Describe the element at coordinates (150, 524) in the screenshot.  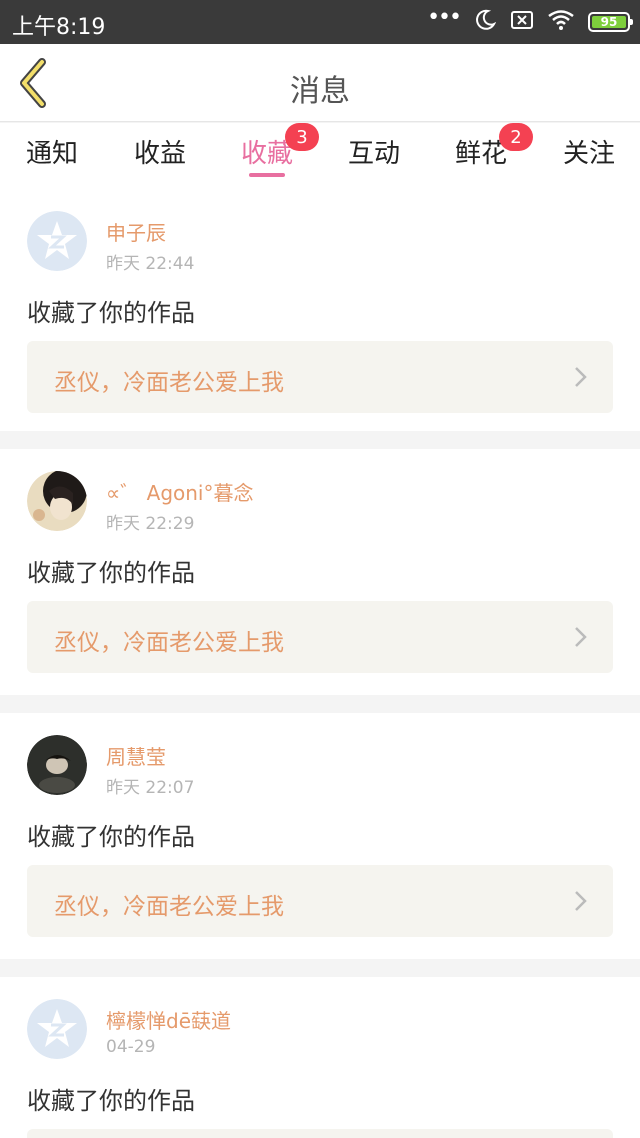
I see `timestamp: 昨天 22:29` at that location.